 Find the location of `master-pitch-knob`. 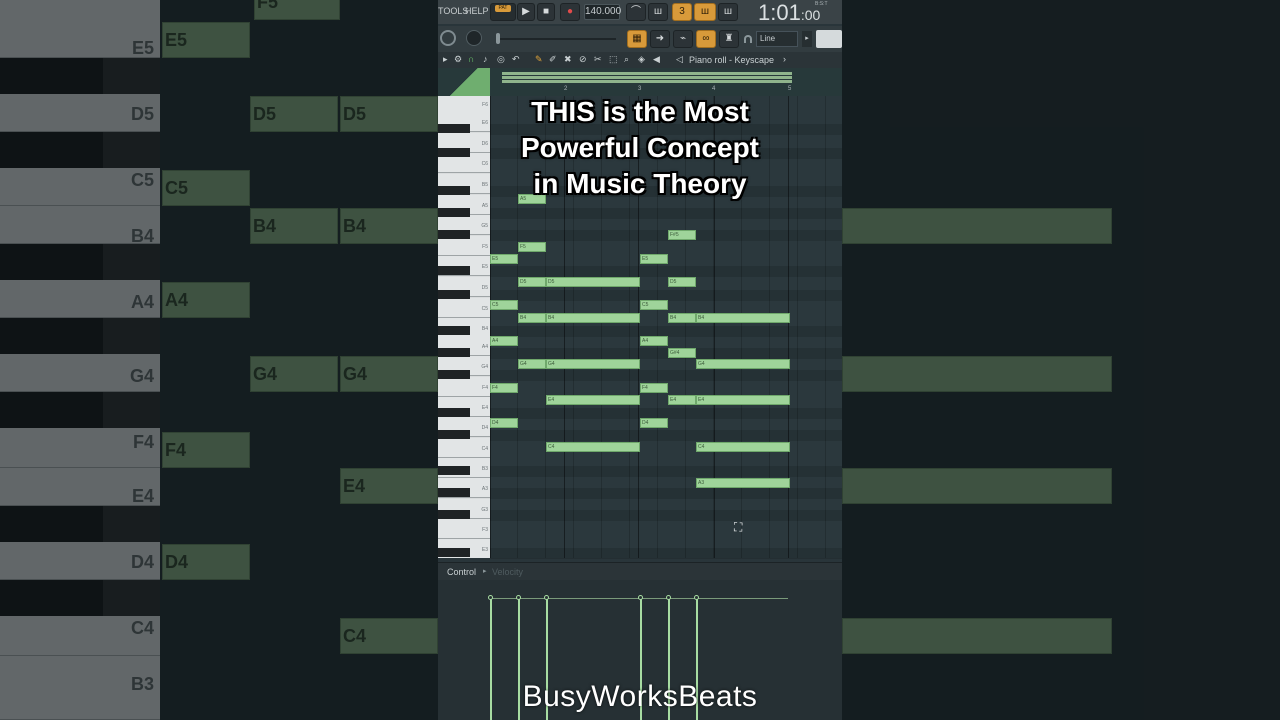

master-pitch-knob is located at coordinates (474, 38).